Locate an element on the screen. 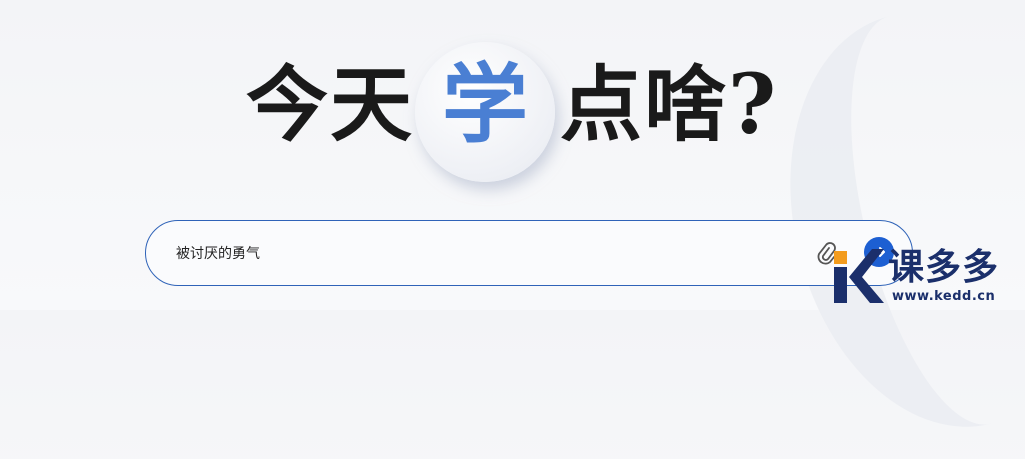  hero-text-right: 点啥? is located at coordinates (669, 105).